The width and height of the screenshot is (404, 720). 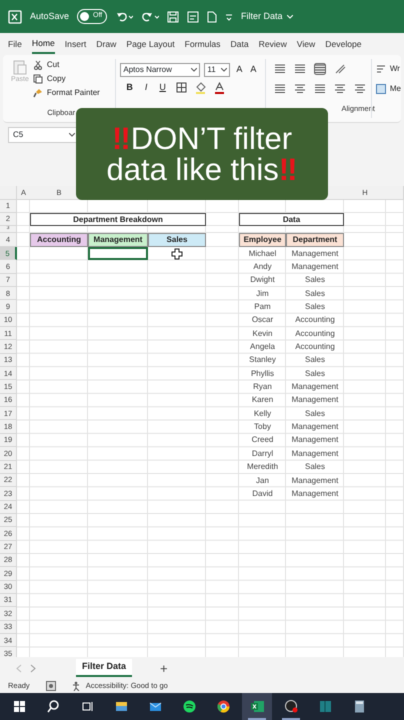 What do you see at coordinates (193, 16) in the screenshot?
I see `form-icon` at bounding box center [193, 16].